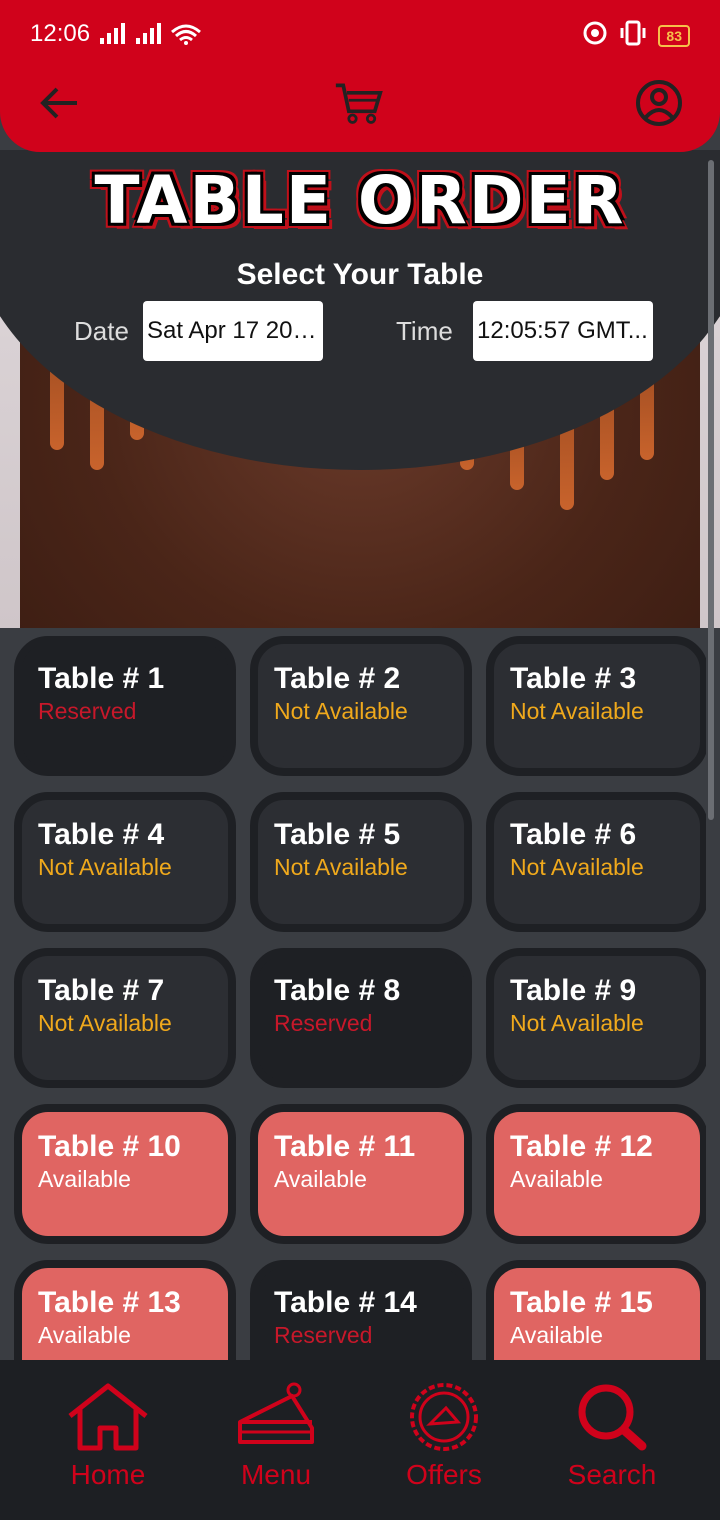  What do you see at coordinates (674, 35) in the screenshot?
I see `battery-icon: 83` at bounding box center [674, 35].